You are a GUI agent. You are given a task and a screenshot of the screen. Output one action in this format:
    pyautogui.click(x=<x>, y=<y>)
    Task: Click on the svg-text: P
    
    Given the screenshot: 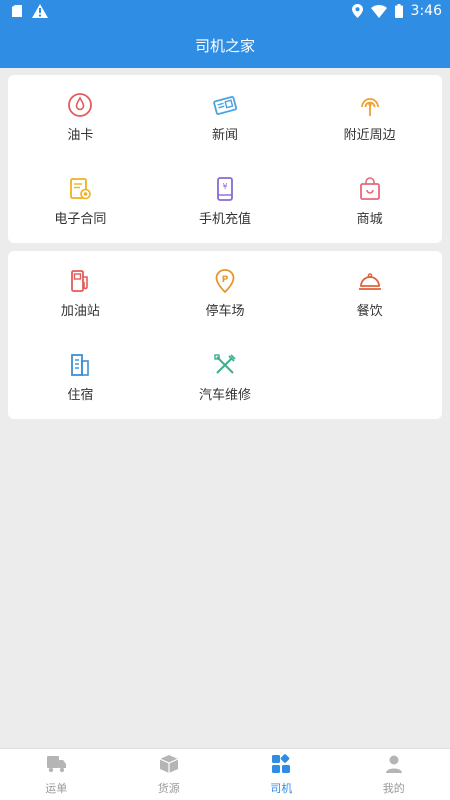 What is the action you would take?
    pyautogui.click(x=225, y=280)
    